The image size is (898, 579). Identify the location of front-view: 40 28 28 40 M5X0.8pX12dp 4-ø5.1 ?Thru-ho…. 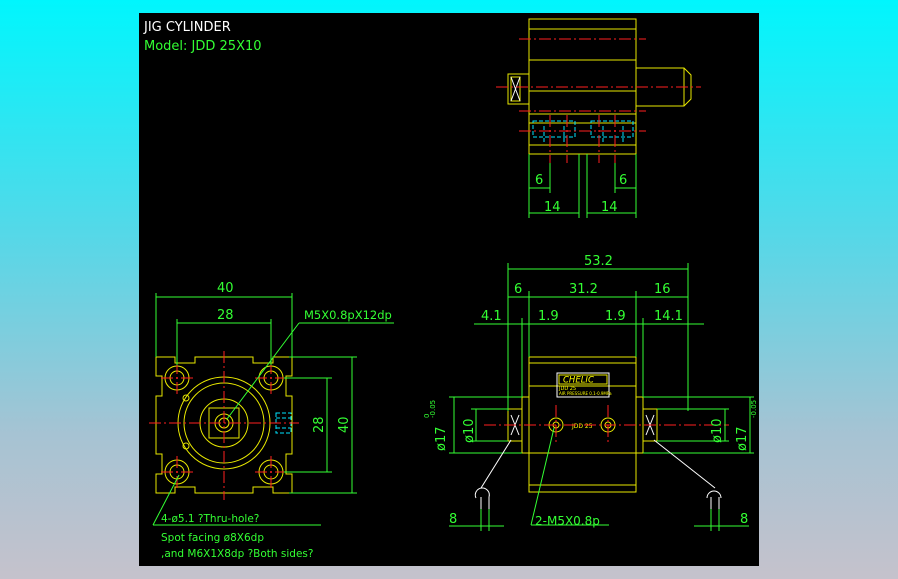
(271, 420).